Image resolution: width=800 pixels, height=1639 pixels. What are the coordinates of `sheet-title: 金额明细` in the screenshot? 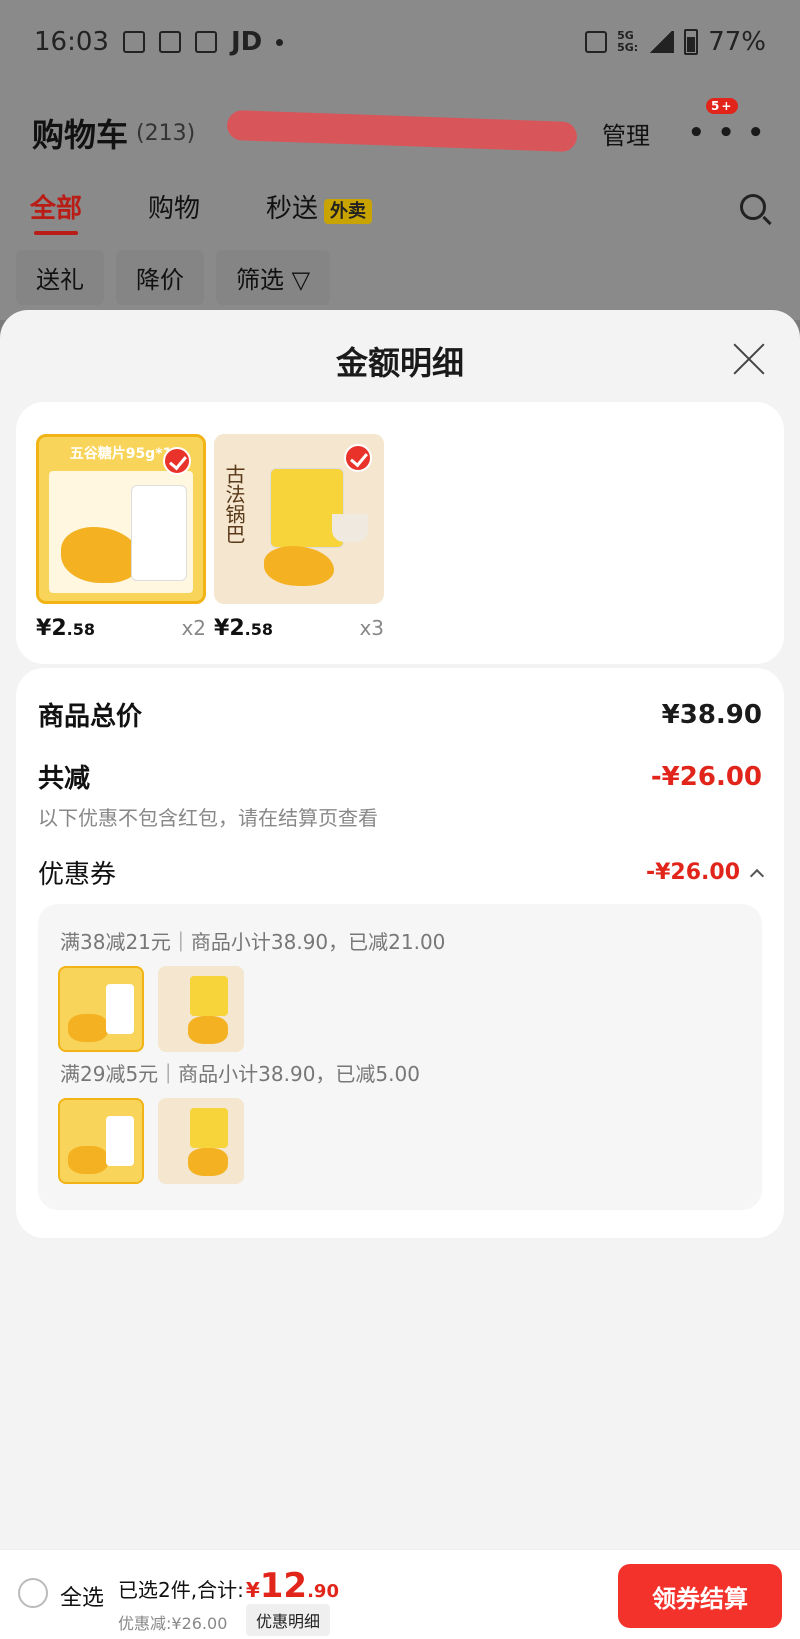 It's located at (399, 363).